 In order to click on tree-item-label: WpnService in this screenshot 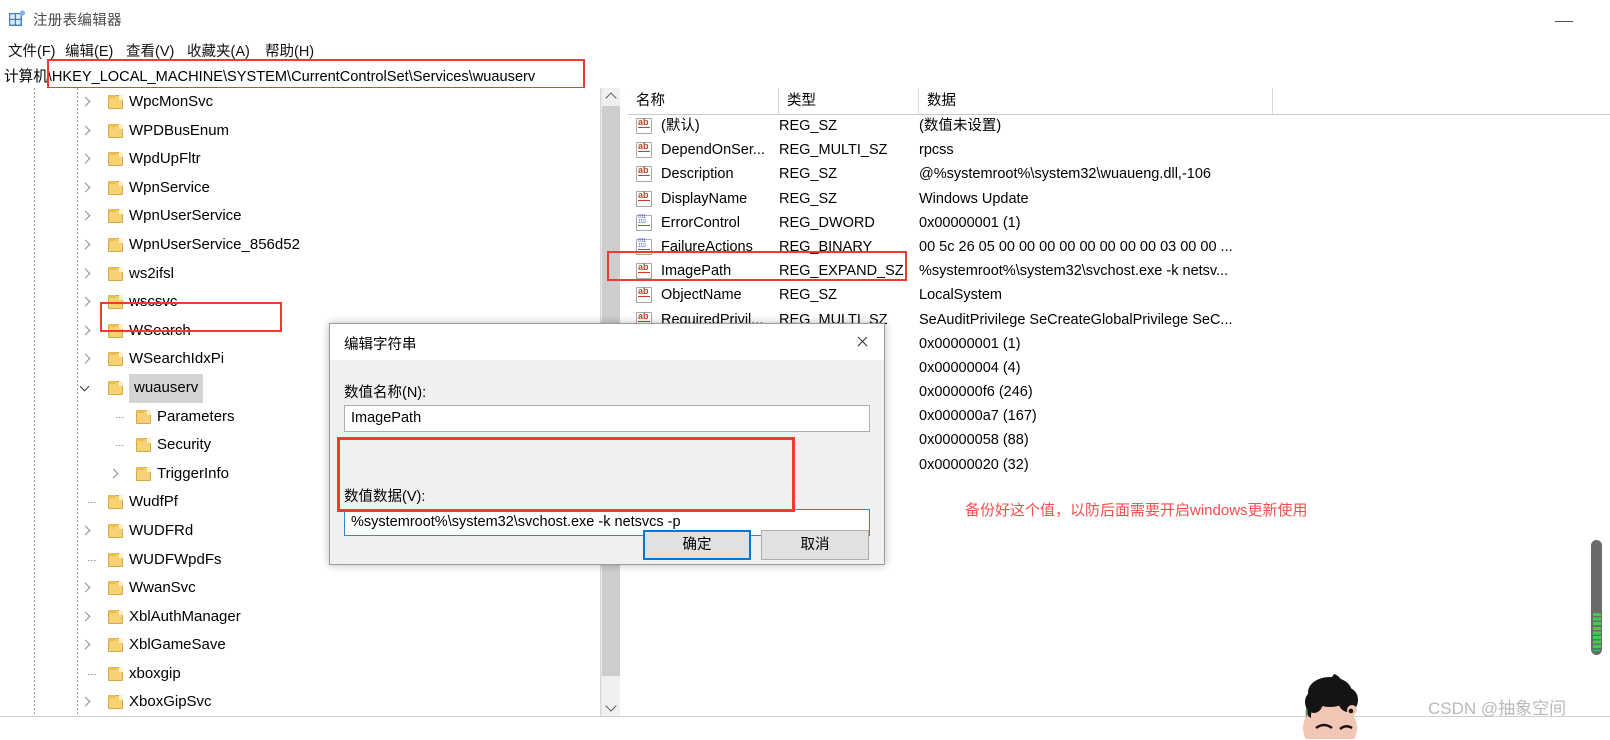, I will do `click(169, 187)`.